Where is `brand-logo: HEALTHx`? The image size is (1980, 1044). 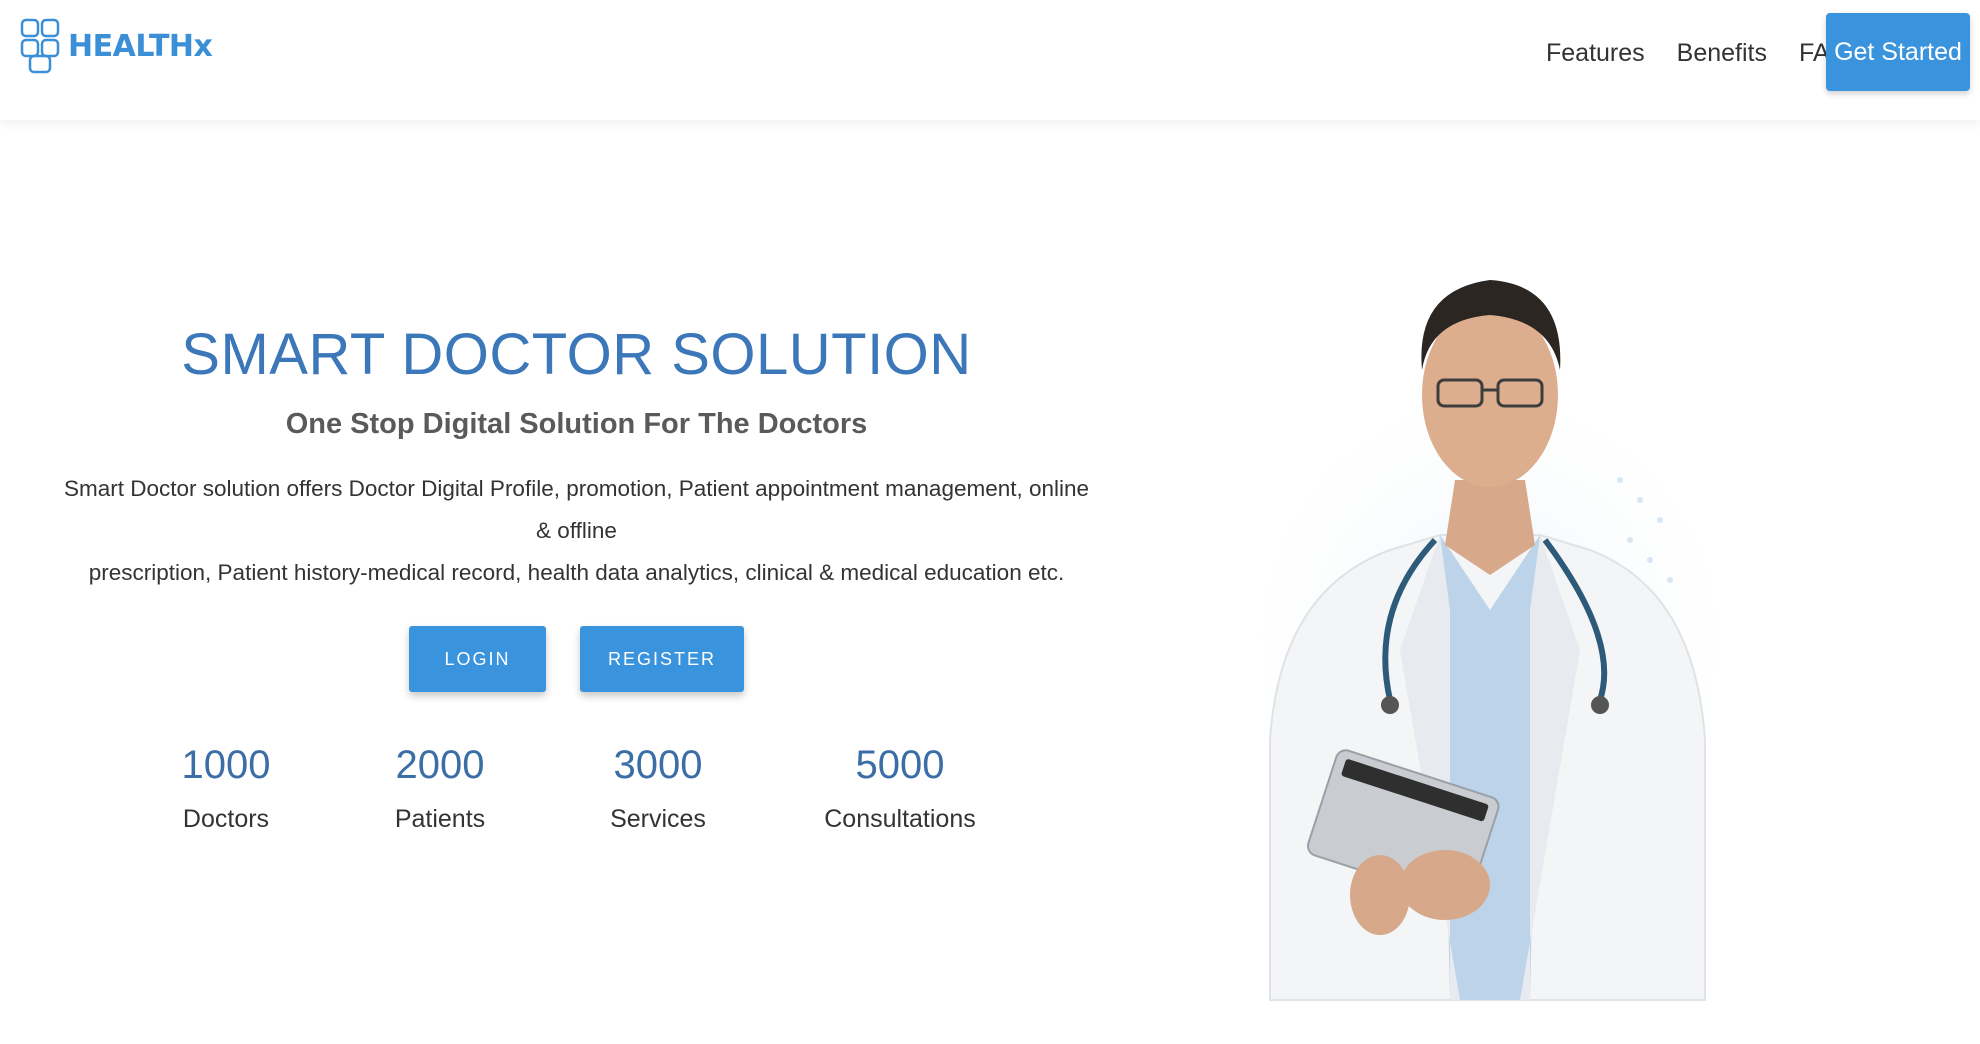 brand-logo: HEALTHx is located at coordinates (116, 46).